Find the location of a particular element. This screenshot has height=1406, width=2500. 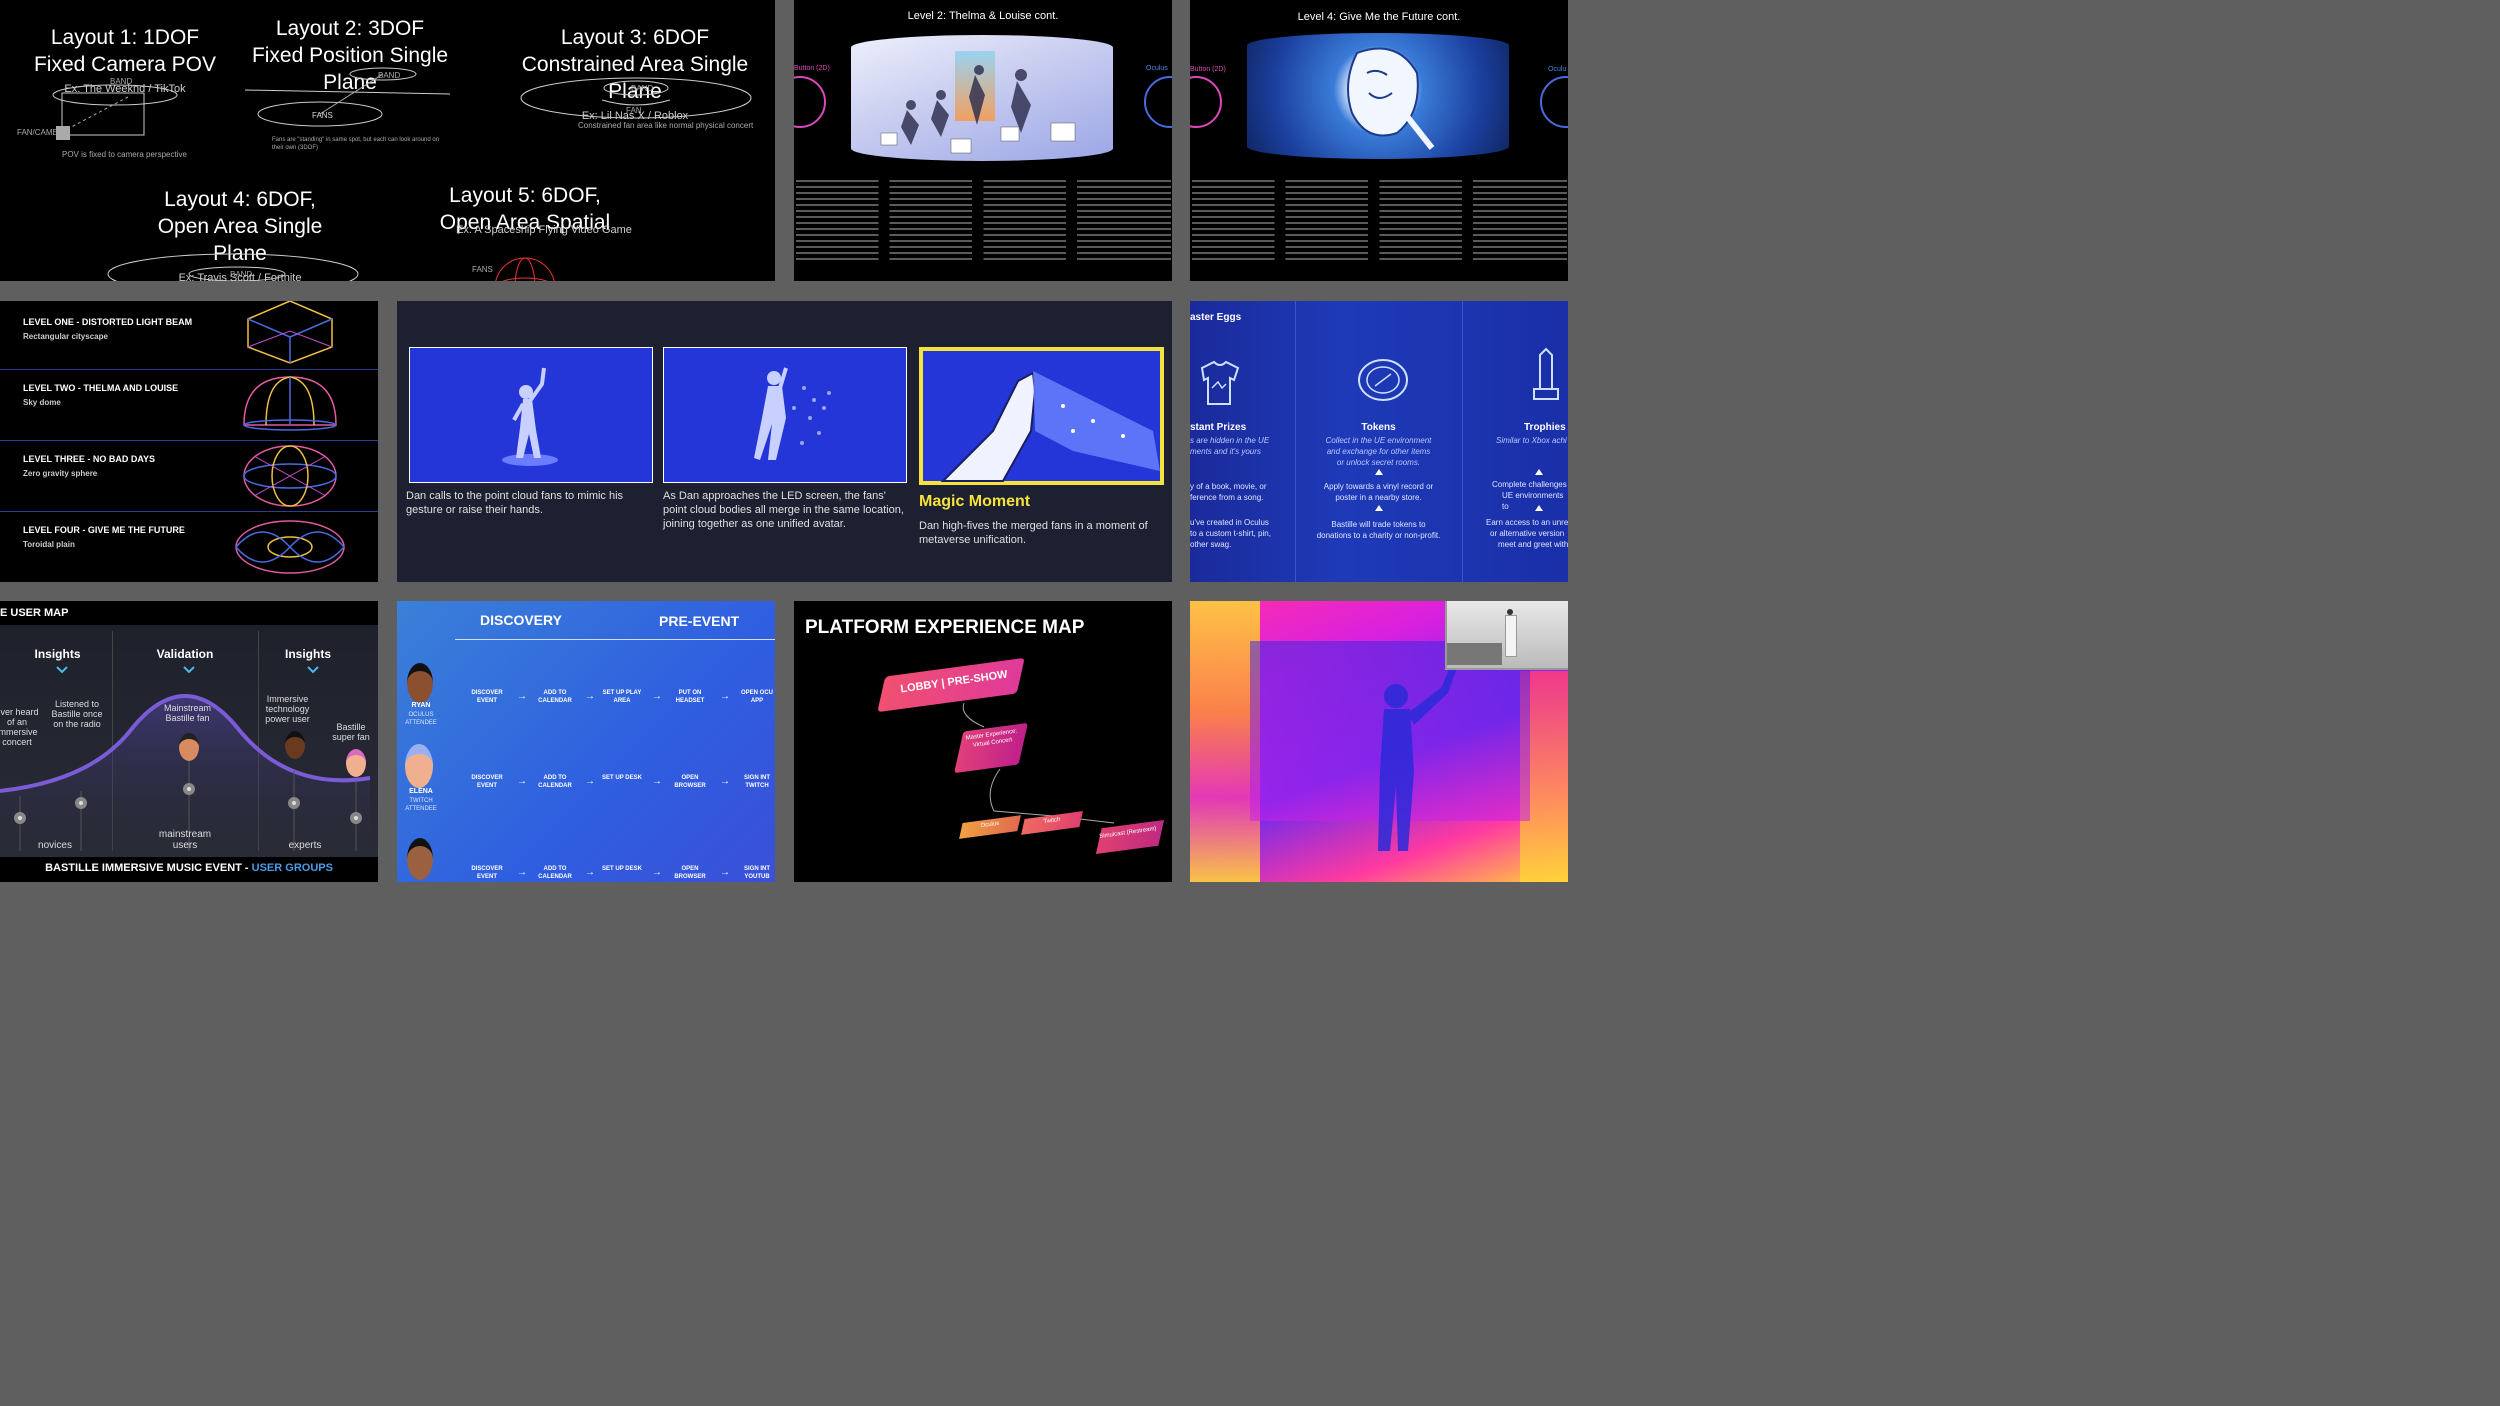

layout3-band: BAND is located at coordinates (642, 88).